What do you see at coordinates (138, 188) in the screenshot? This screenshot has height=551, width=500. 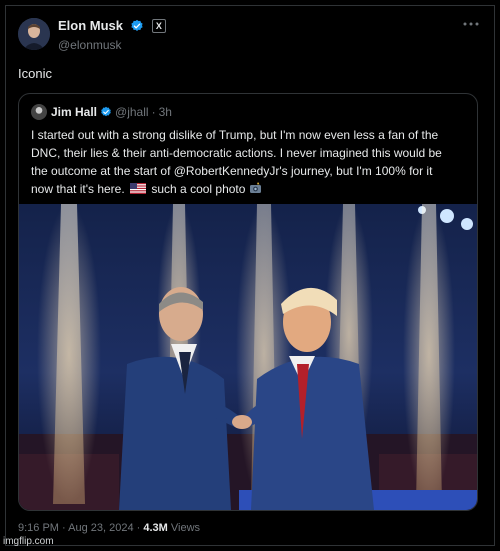 I see `us-flag-icon` at bounding box center [138, 188].